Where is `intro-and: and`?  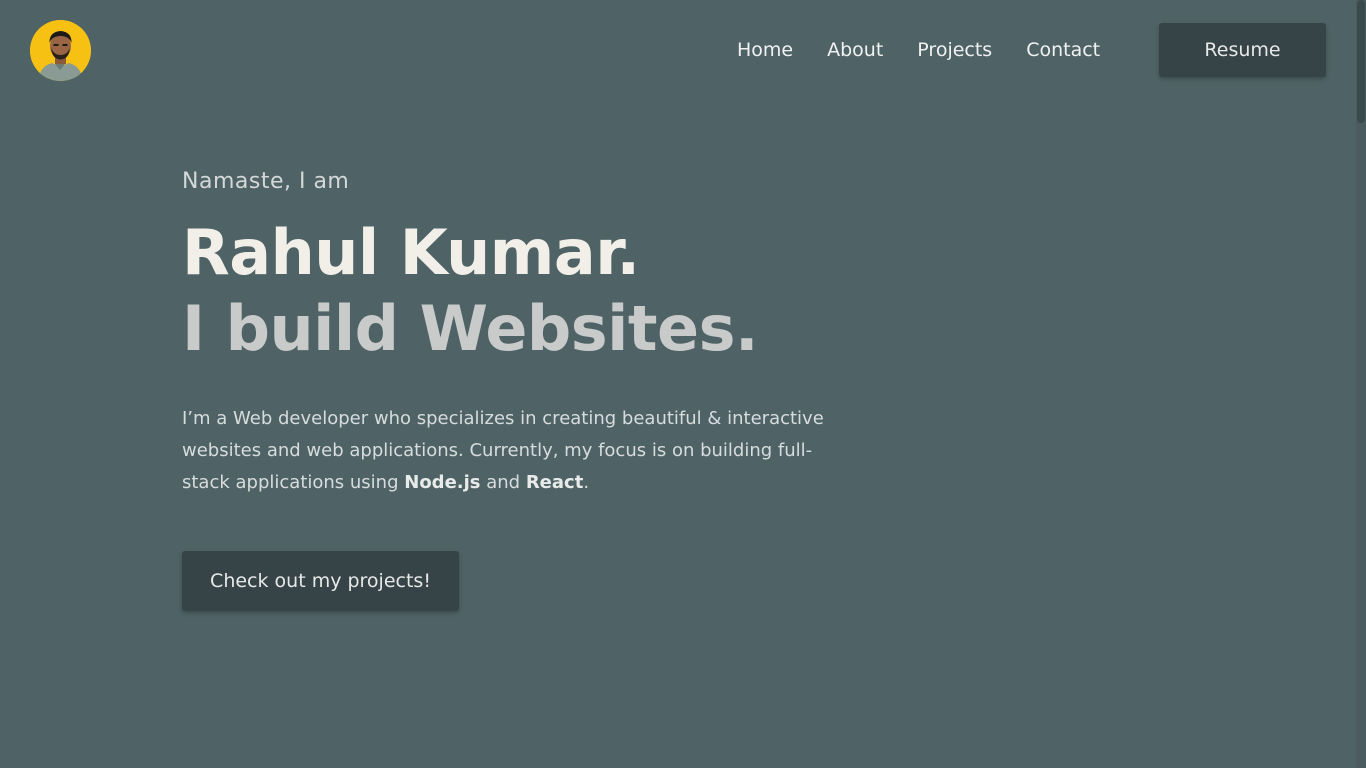
intro-and: and is located at coordinates (503, 482).